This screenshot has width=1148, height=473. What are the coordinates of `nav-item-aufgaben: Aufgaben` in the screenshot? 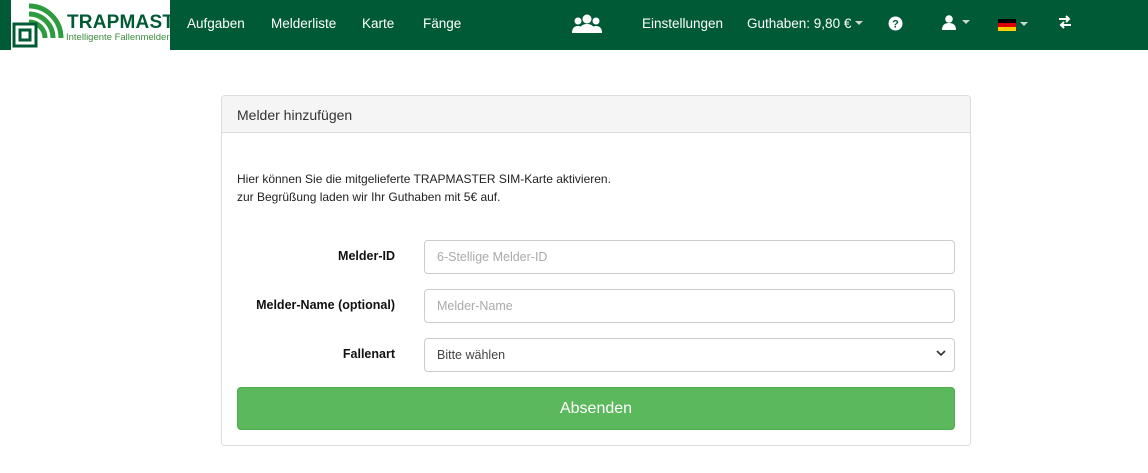 It's located at (216, 23).